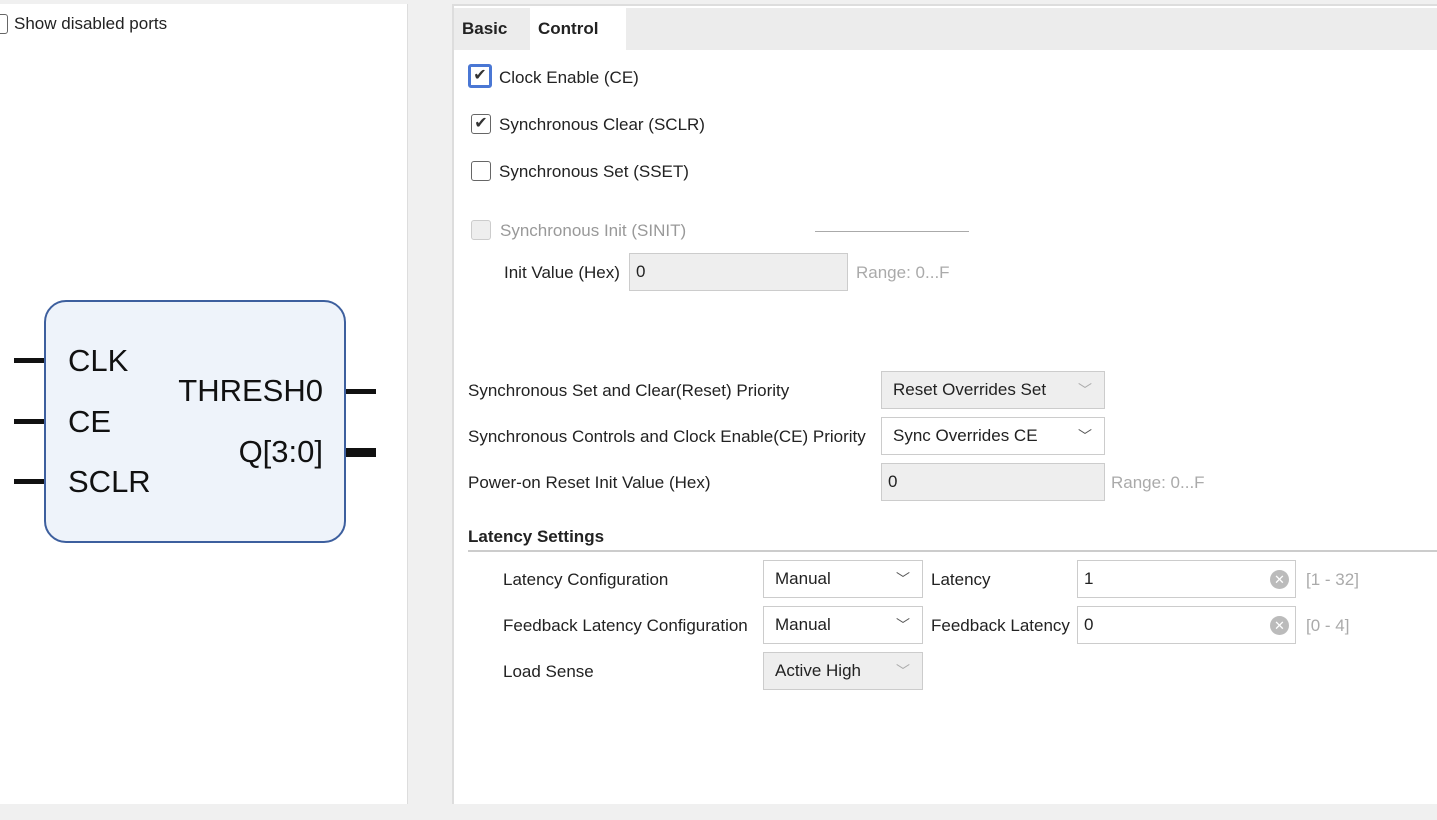  Describe the element at coordinates (1186, 579) in the screenshot. I see `latency-input: 1 ✕` at that location.